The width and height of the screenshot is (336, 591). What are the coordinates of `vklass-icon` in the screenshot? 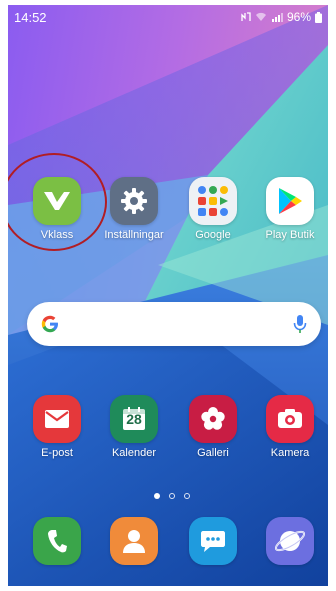 It's located at (57, 201).